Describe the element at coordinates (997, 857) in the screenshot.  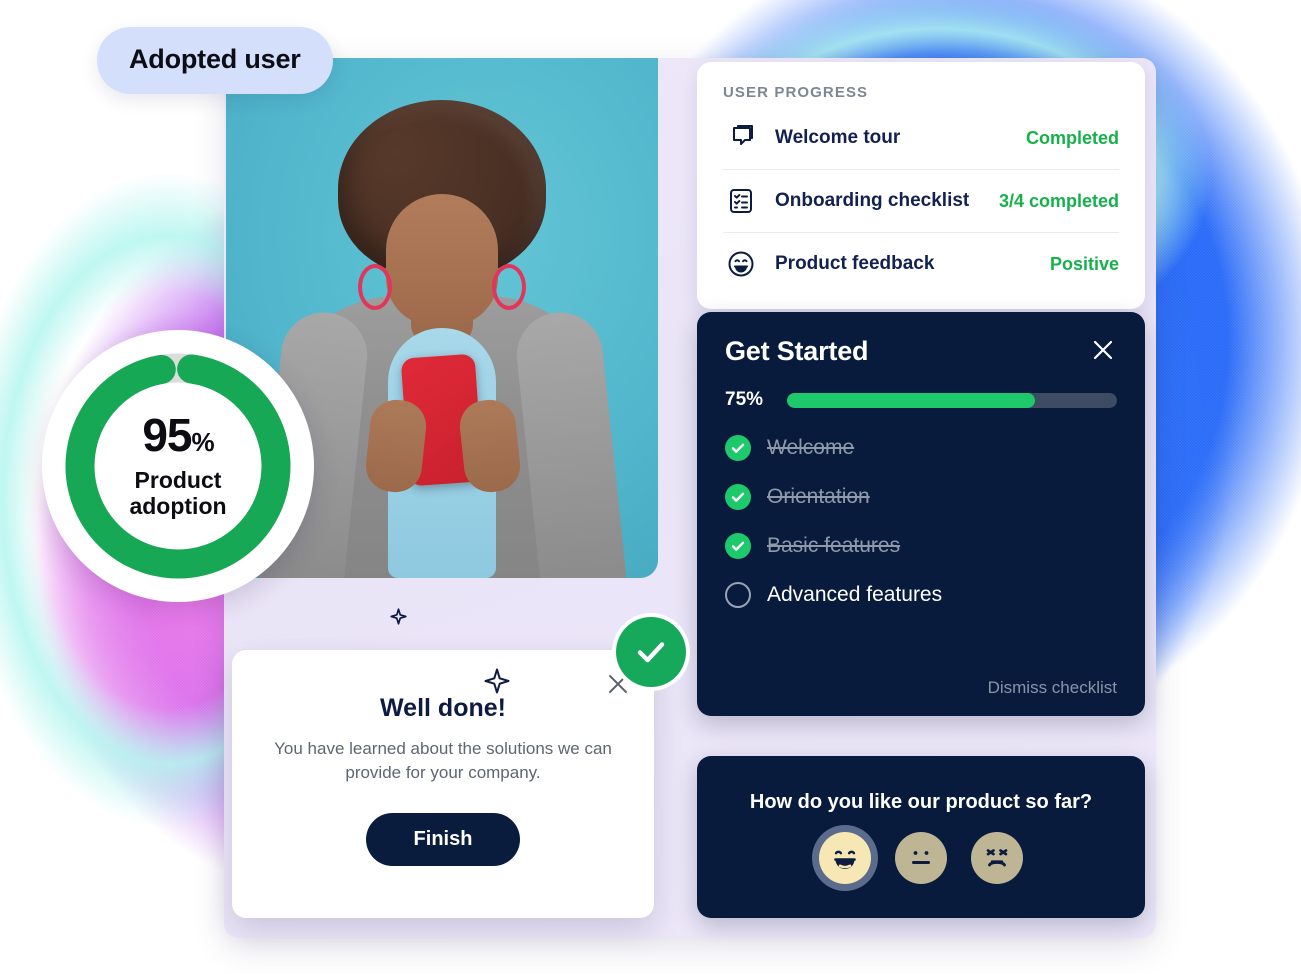
I see `sad-face-emoji` at that location.